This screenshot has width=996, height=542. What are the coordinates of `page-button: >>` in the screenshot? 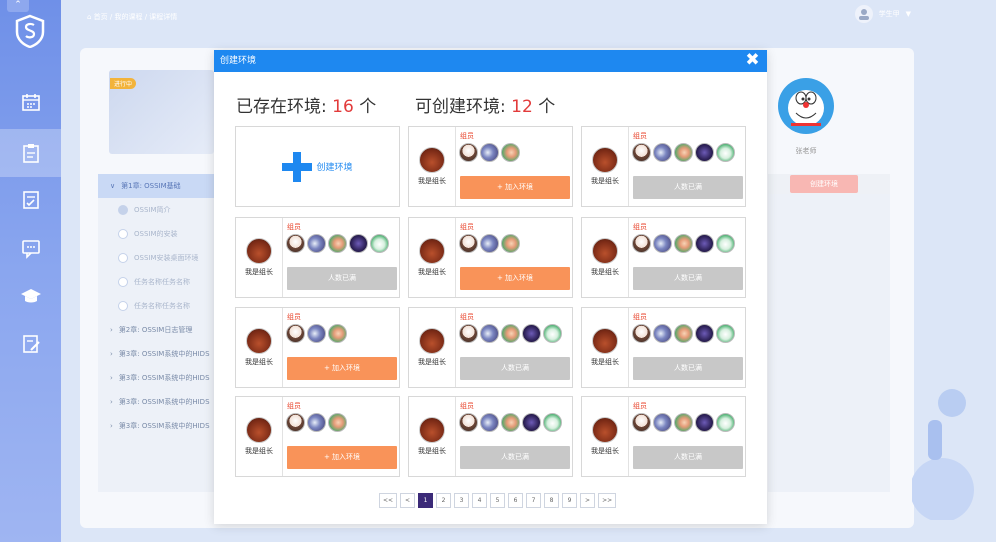 It's located at (607, 500).